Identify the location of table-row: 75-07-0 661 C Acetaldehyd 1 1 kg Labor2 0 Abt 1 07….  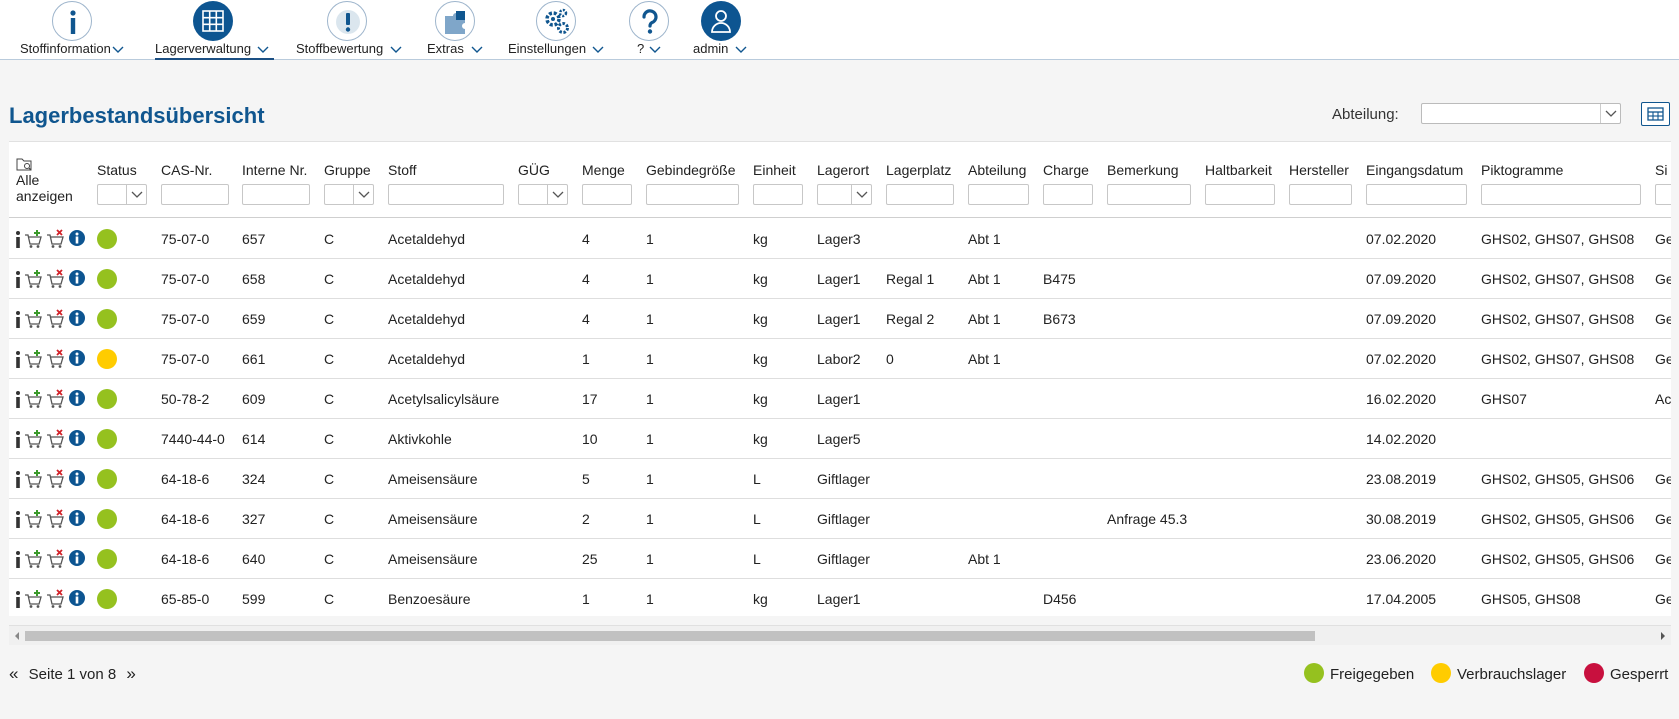
(840, 359).